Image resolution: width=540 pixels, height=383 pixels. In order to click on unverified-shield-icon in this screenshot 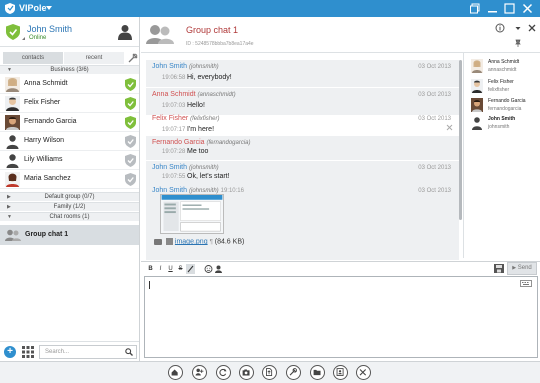, I will do `click(130, 179)`.